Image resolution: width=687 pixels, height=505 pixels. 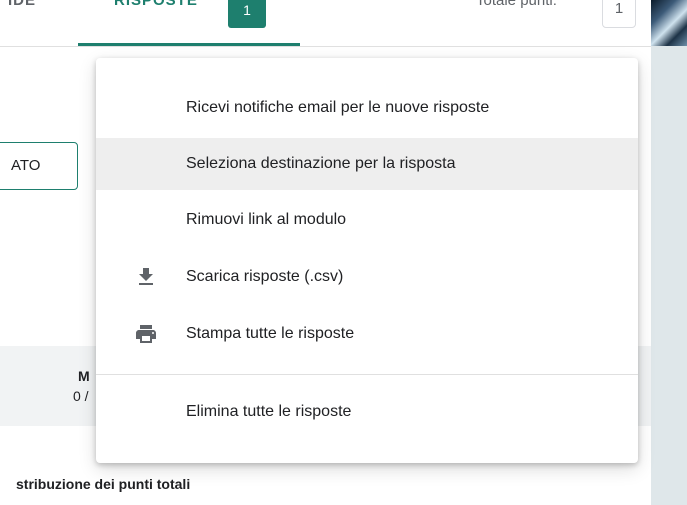 What do you see at coordinates (265, 276) in the screenshot?
I see `menu-item-label: Scarica risposte (.csv)` at bounding box center [265, 276].